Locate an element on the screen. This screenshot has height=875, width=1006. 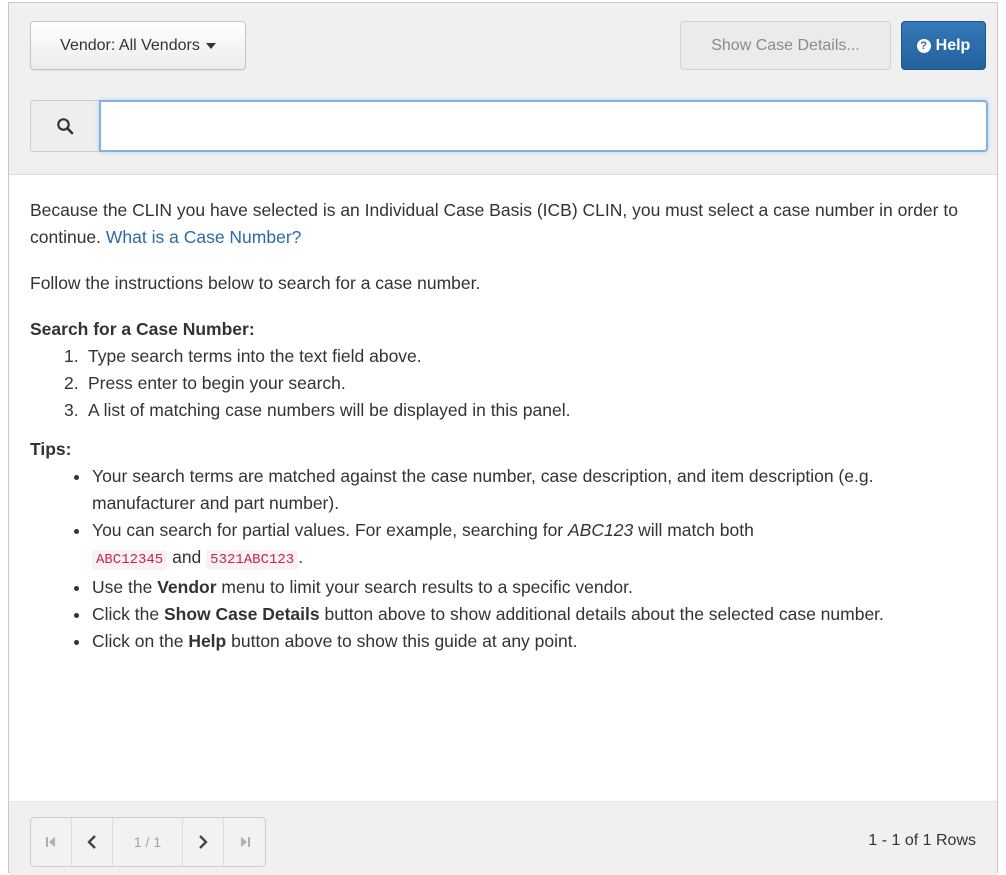
vendor-dropdown-label: Vendor: All Vendors is located at coordinates (130, 45).